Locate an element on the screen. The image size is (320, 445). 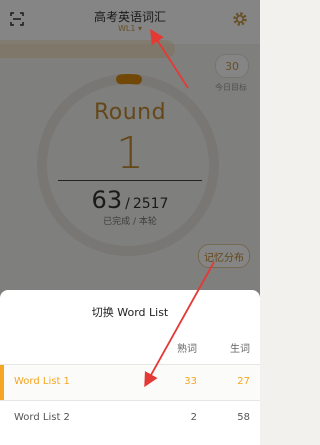
word-list-row: Word List 2 2 58 is located at coordinates (130, 418).